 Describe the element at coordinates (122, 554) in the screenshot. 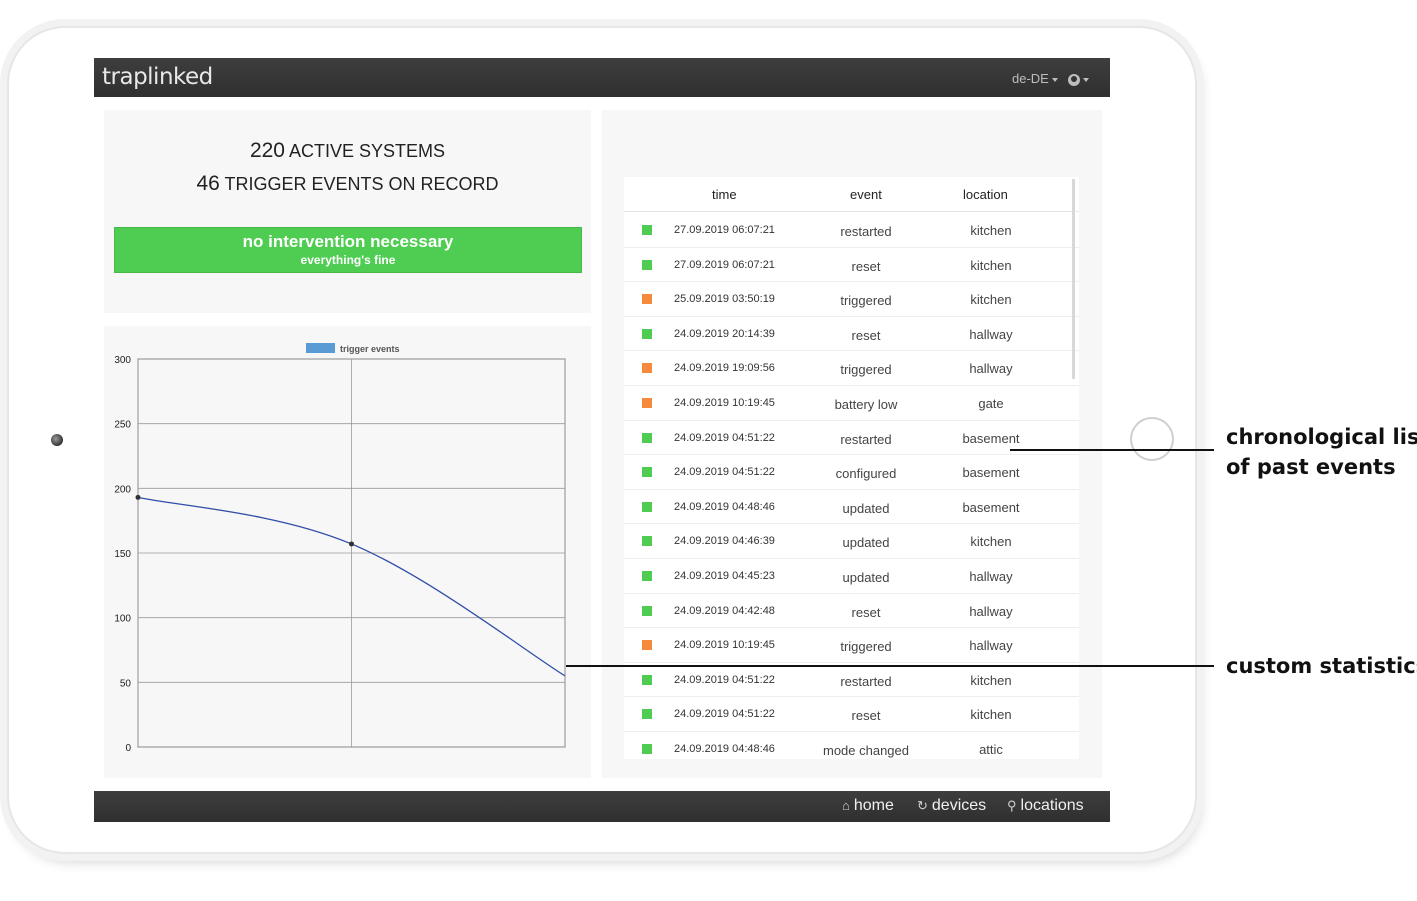

I see `y-tick-label: 150` at that location.